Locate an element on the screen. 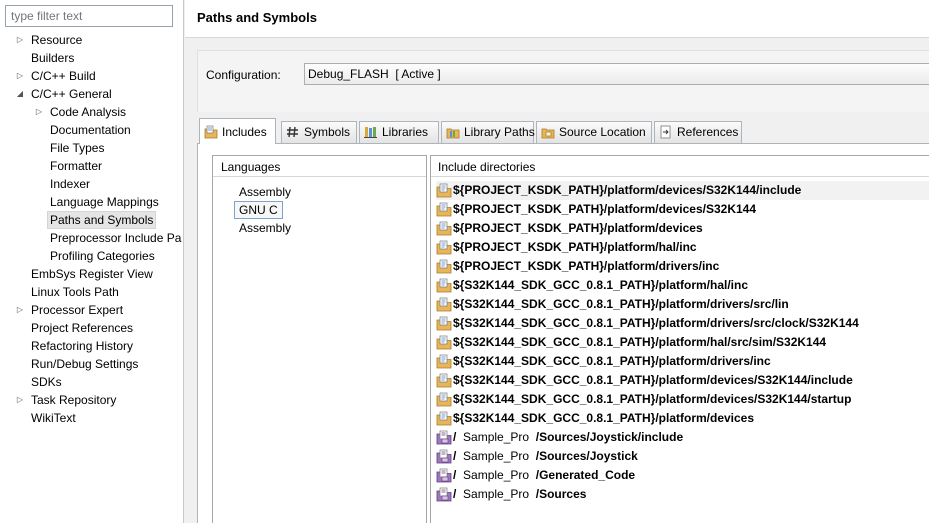 Image resolution: width=929 pixels, height=523 pixels. tab-label: Includes is located at coordinates (244, 132).